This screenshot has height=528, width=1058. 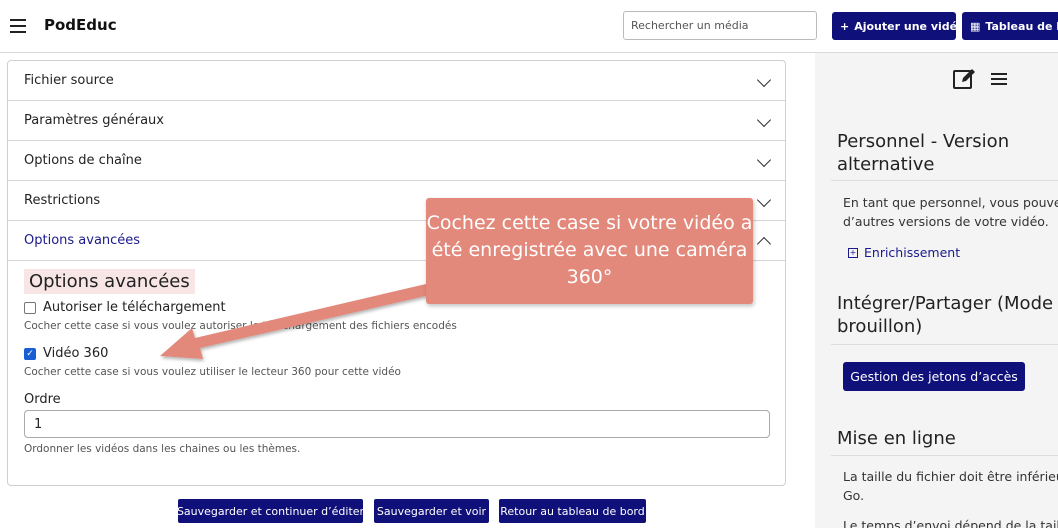 What do you see at coordinates (853, 252) in the screenshot?
I see `plus-square-icon: +` at bounding box center [853, 252].